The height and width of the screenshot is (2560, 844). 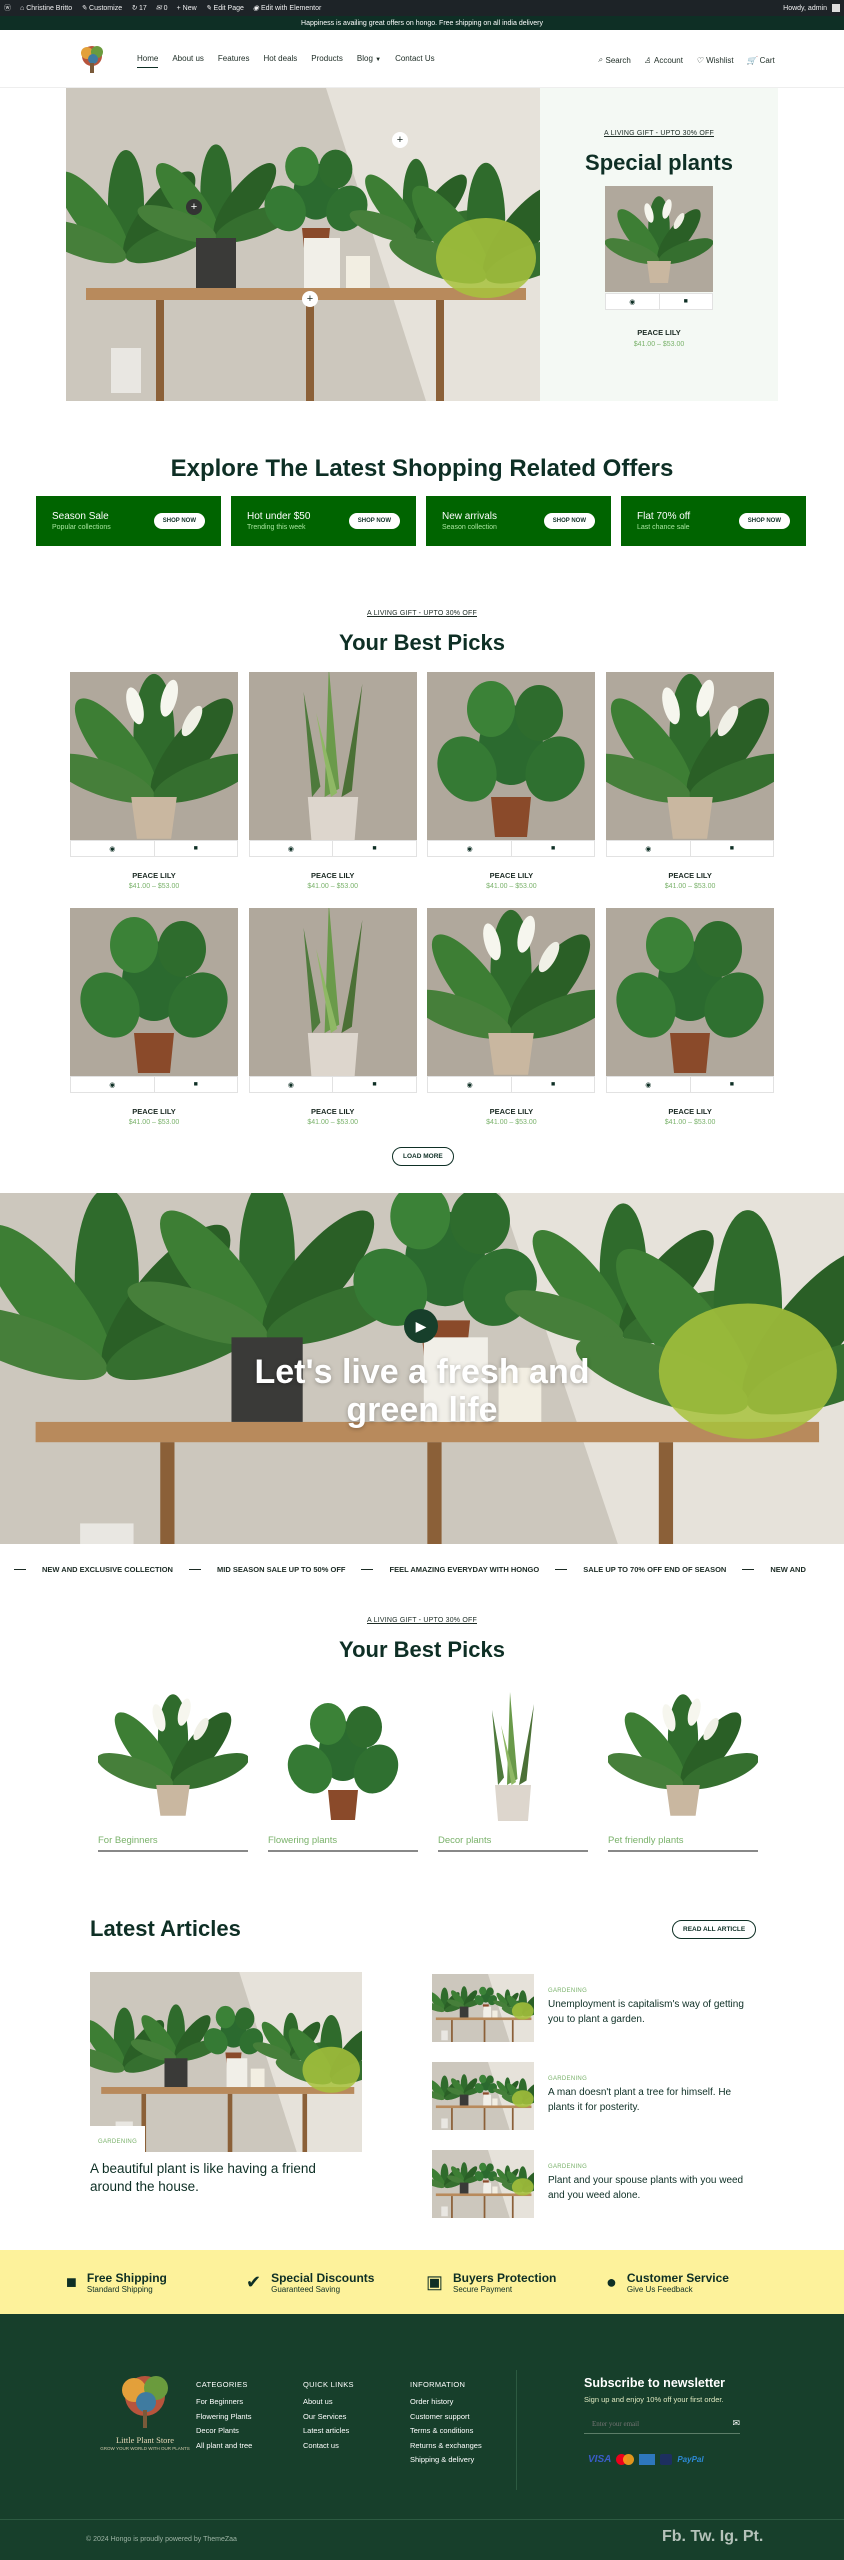 What do you see at coordinates (328, 2446) in the screenshot?
I see `footer-link: Contact us` at bounding box center [328, 2446].